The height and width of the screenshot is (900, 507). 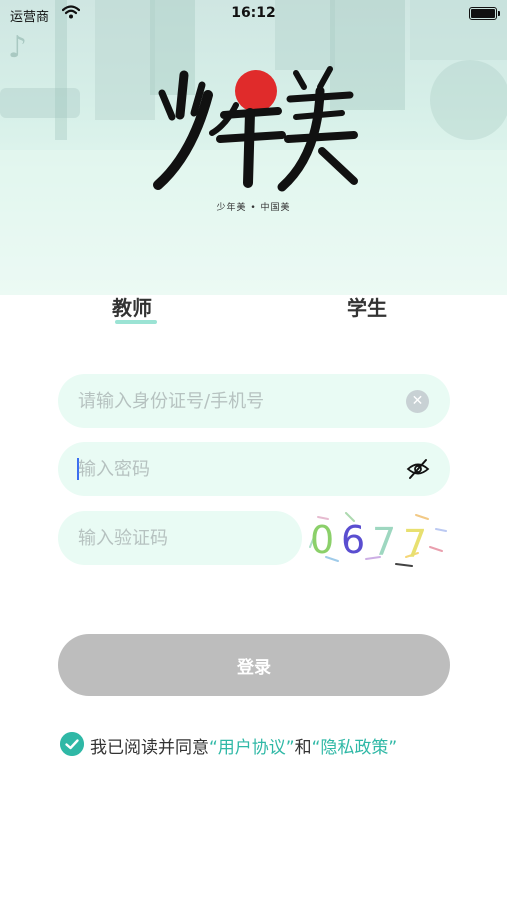 I want to click on captcha-image: 0677, so click(x=379, y=538).